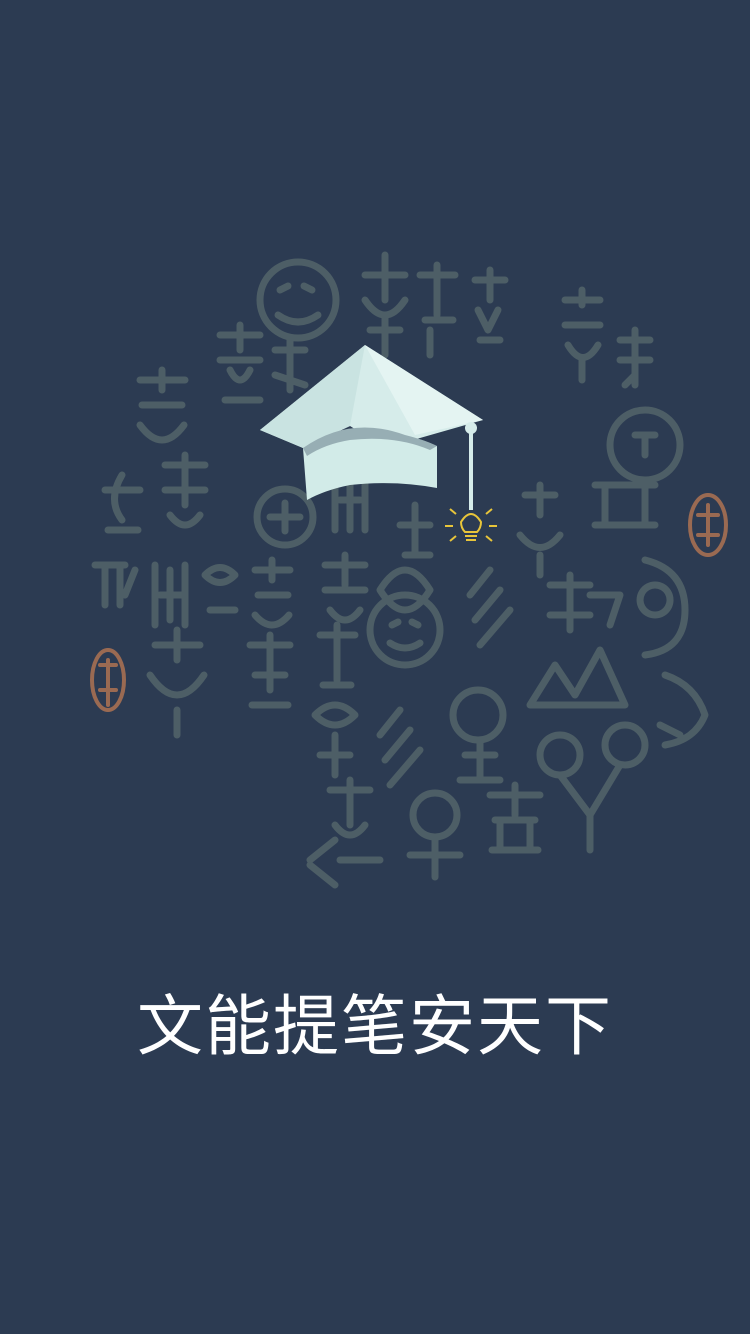 The image size is (750, 1334). I want to click on slogan-text: 文能提笔安天下, so click(375, 1026).